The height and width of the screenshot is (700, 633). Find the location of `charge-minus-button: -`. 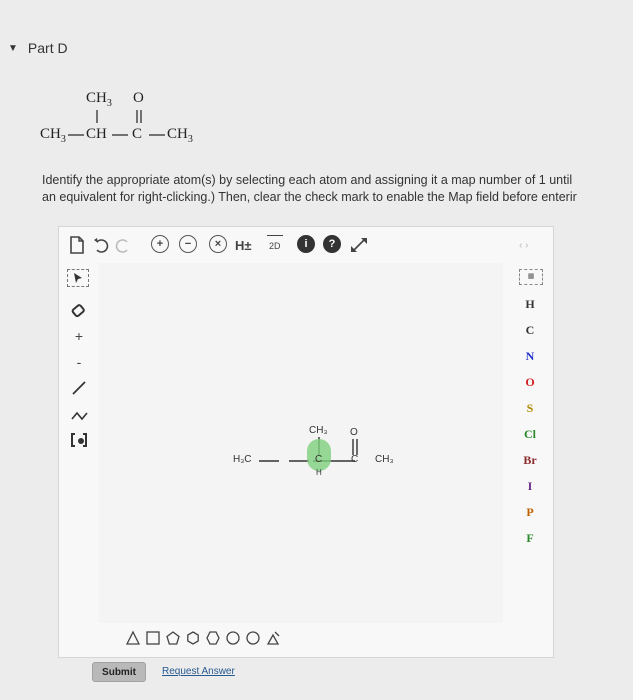

charge-minus-button: - is located at coordinates (79, 362).